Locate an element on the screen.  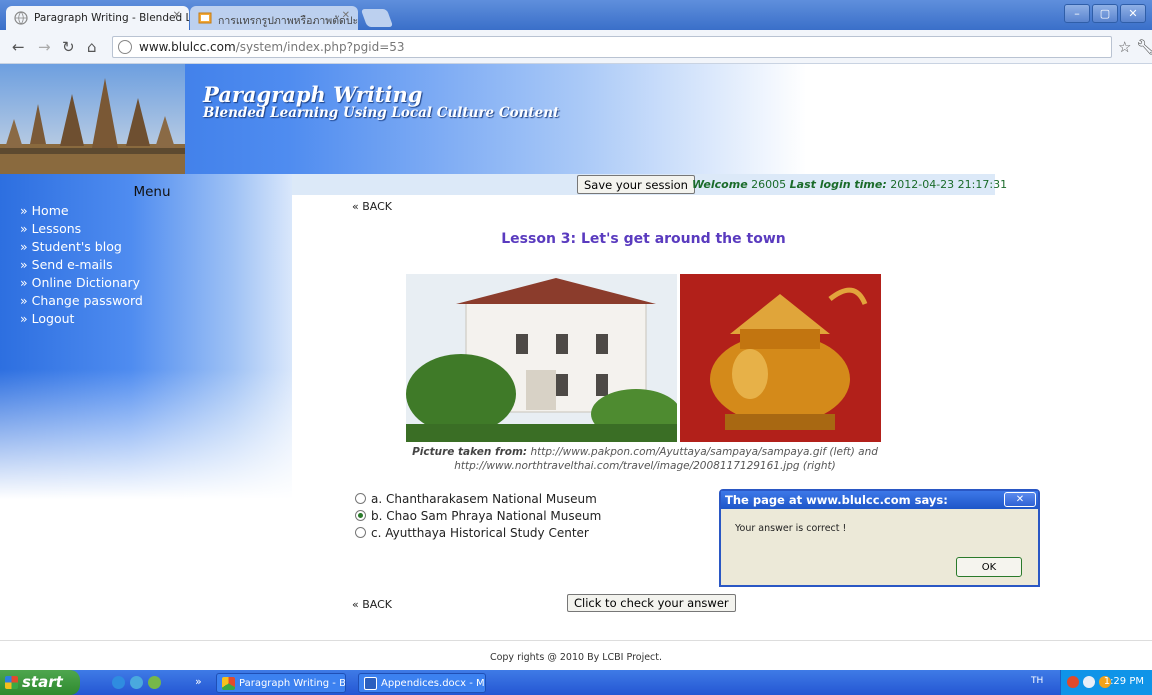
option-c: c. Ayutthaya Historical Study Center is located at coordinates (478, 534).